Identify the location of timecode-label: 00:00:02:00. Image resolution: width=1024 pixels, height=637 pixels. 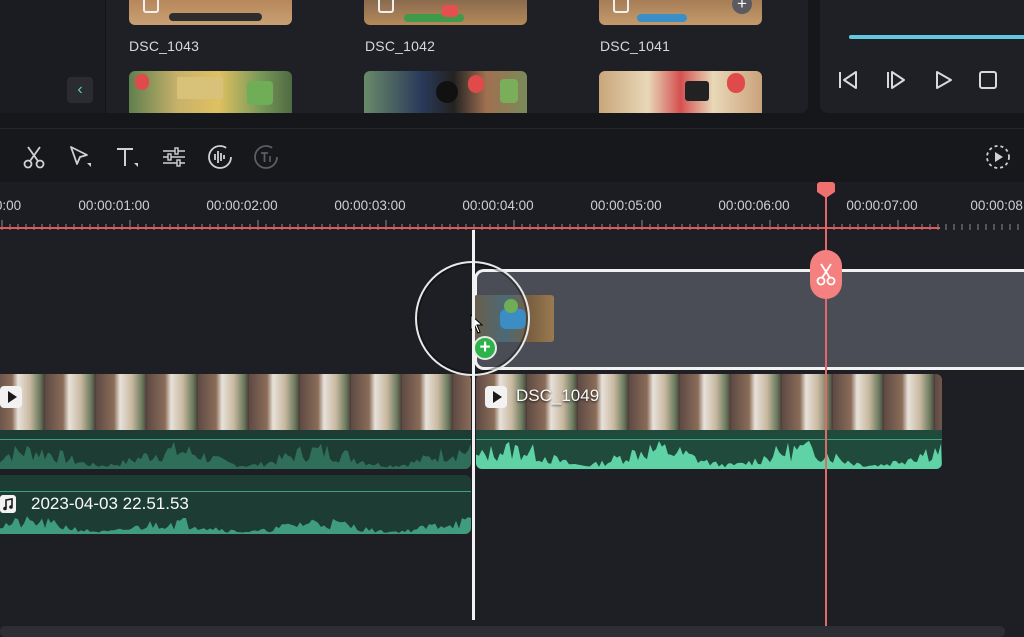
(242, 205).